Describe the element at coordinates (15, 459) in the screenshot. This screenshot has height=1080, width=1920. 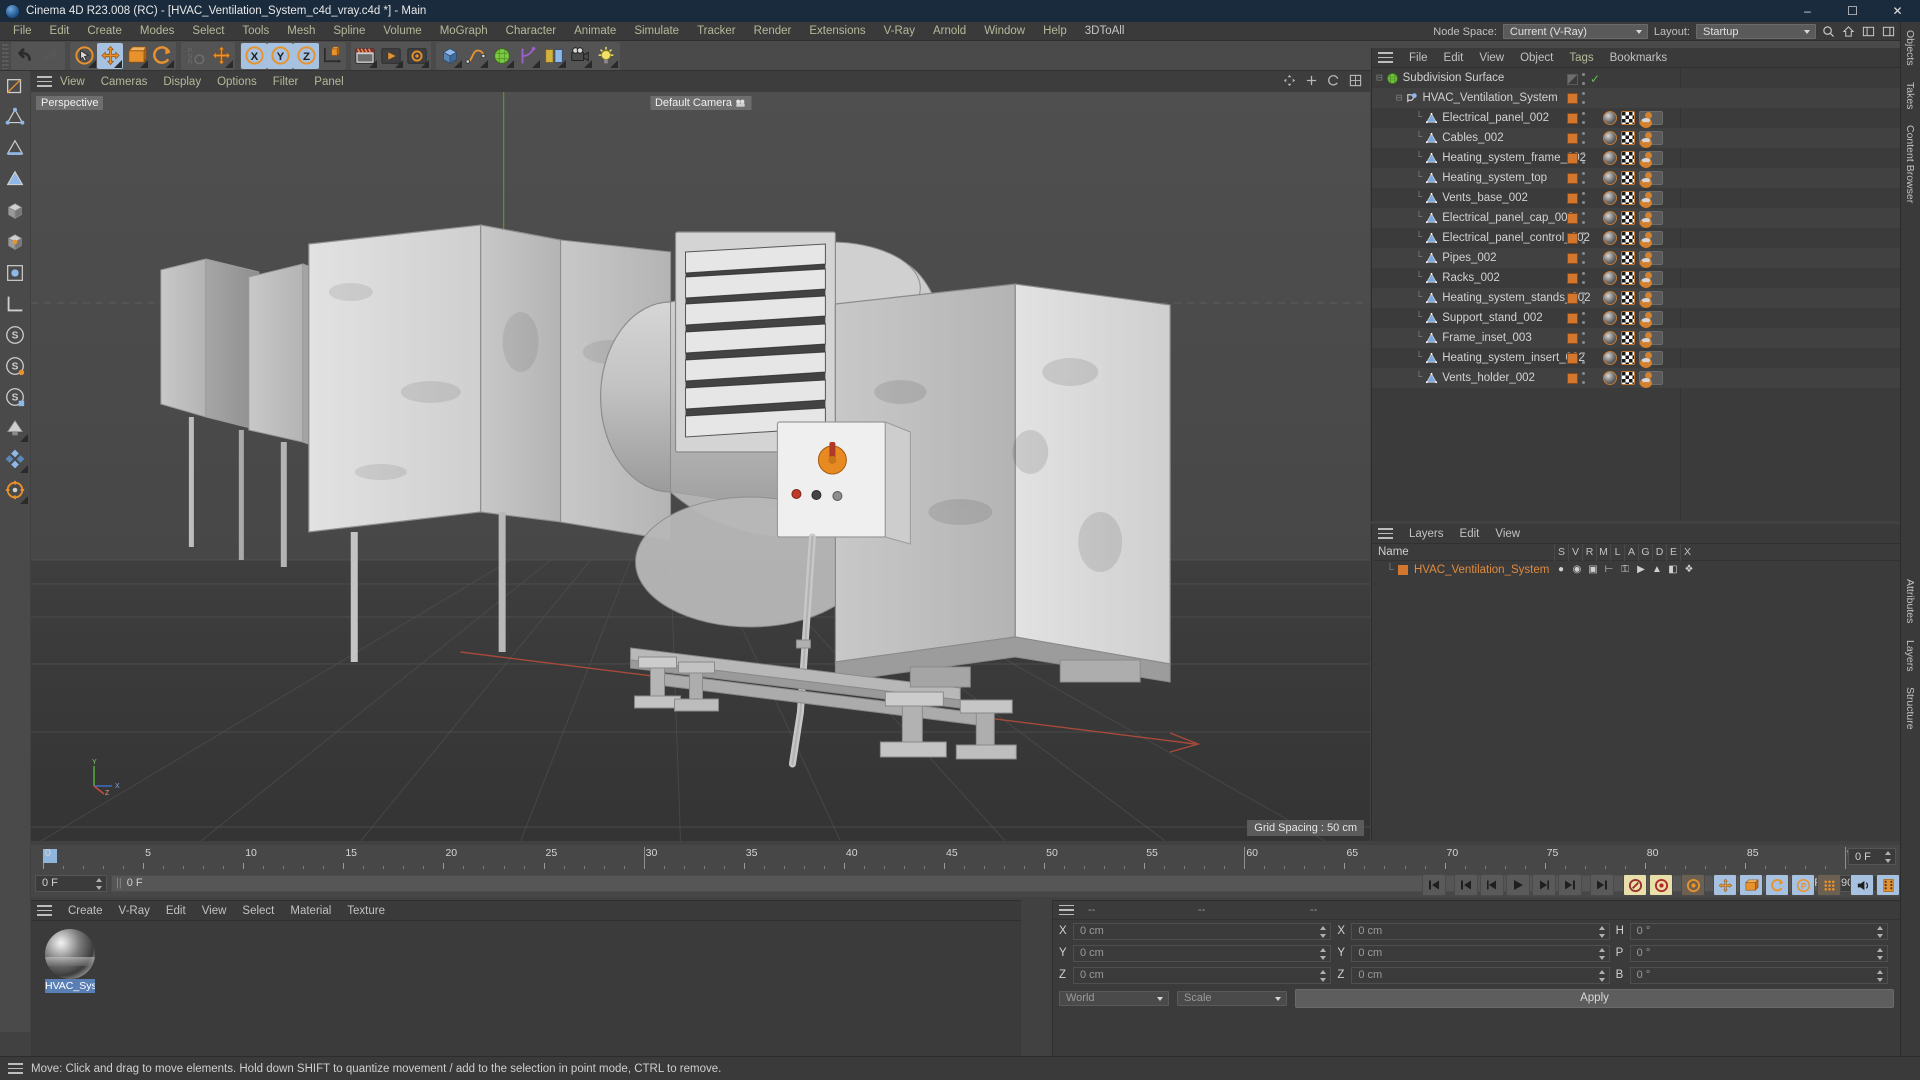
I see `viewport-solo-button` at that location.